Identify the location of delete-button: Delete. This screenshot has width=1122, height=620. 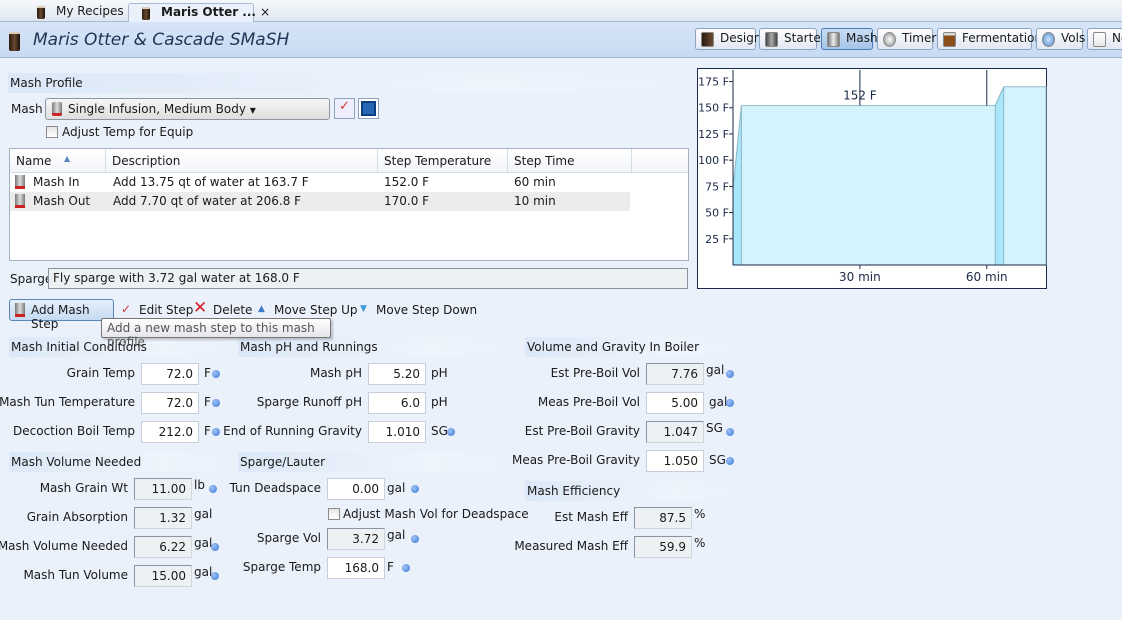
(232, 310).